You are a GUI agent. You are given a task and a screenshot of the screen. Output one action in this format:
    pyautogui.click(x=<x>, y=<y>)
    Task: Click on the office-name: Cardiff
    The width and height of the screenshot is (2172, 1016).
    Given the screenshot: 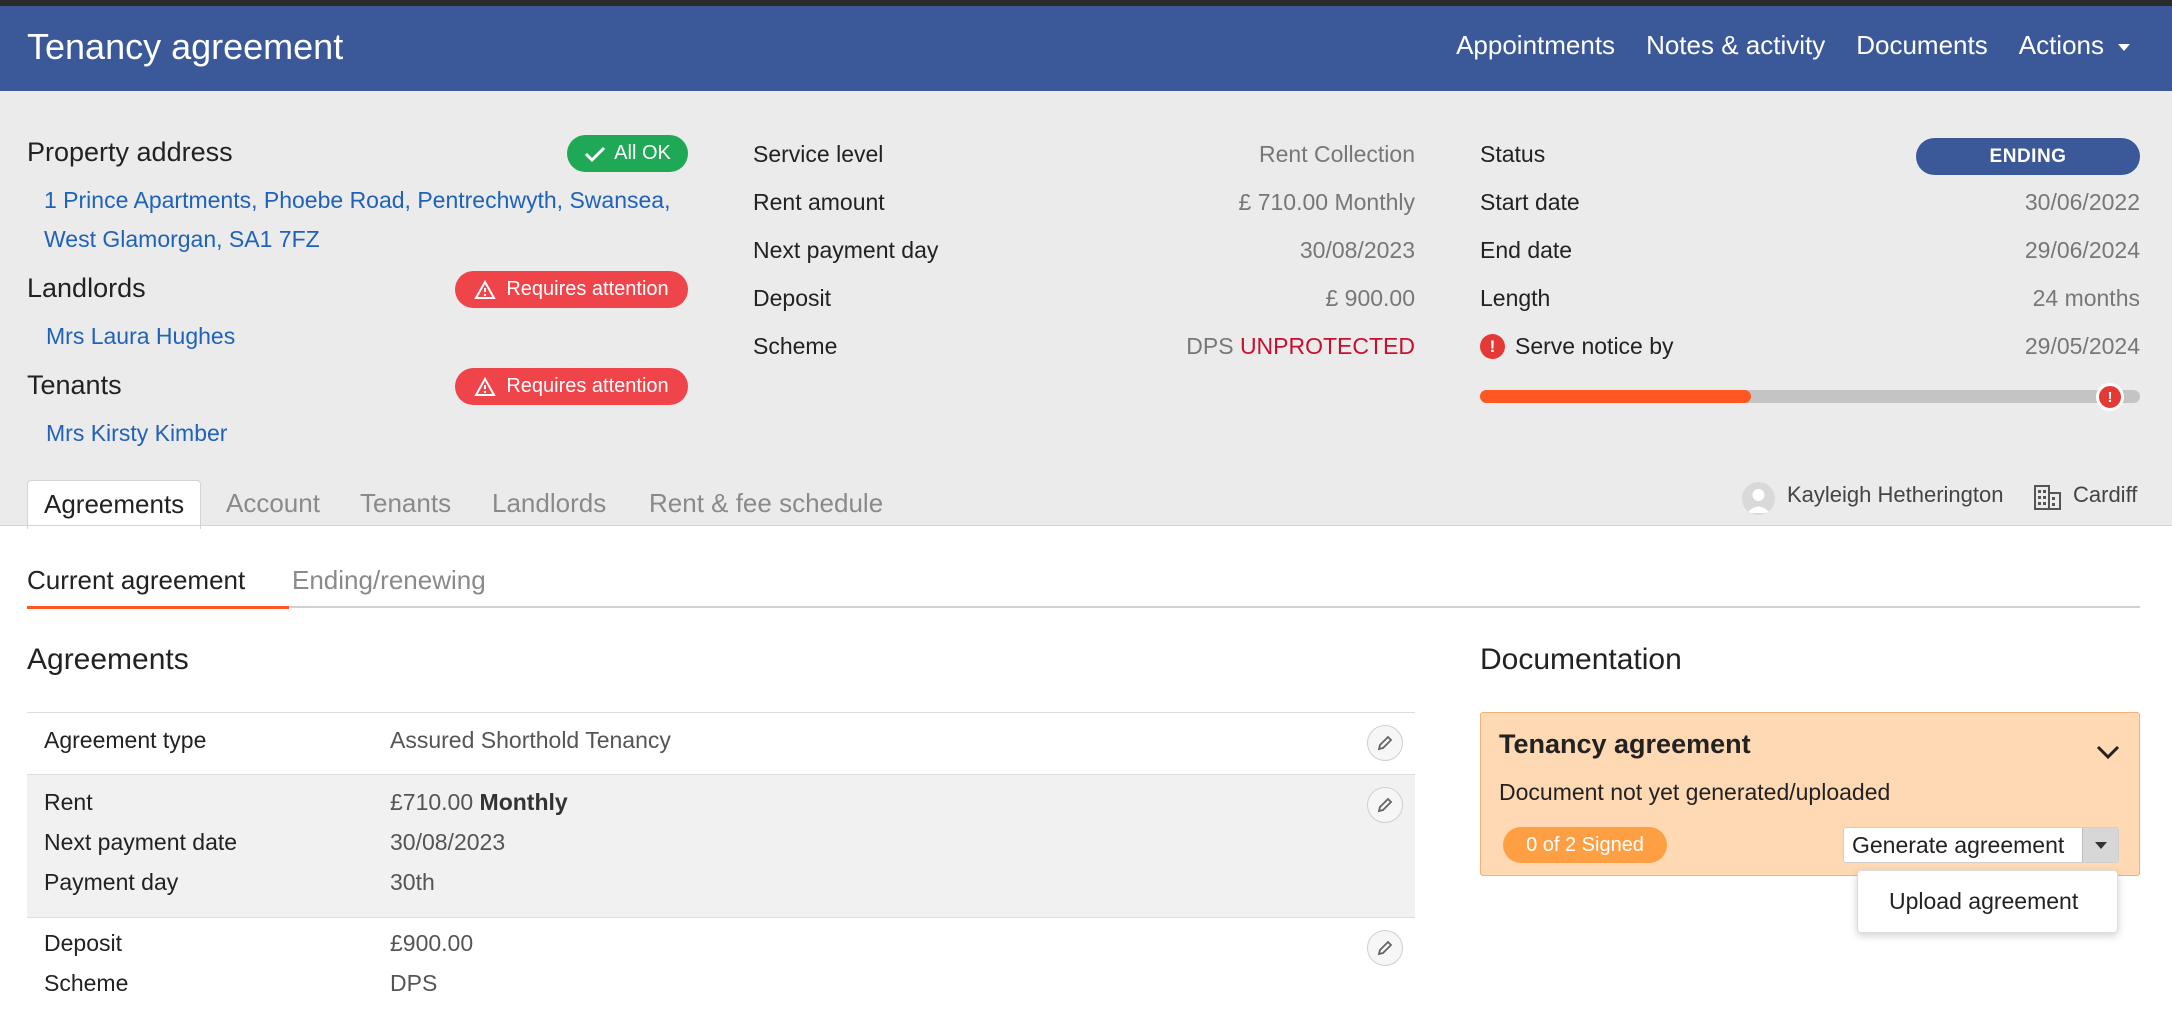 What is the action you would take?
    pyautogui.click(x=2105, y=494)
    